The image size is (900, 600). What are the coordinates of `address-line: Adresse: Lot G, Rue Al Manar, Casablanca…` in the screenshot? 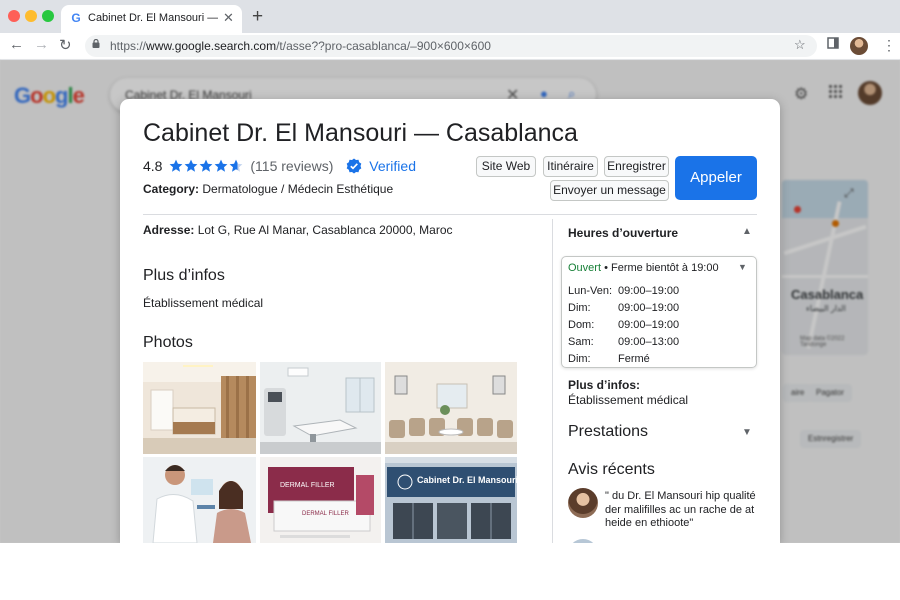 It's located at (298, 230).